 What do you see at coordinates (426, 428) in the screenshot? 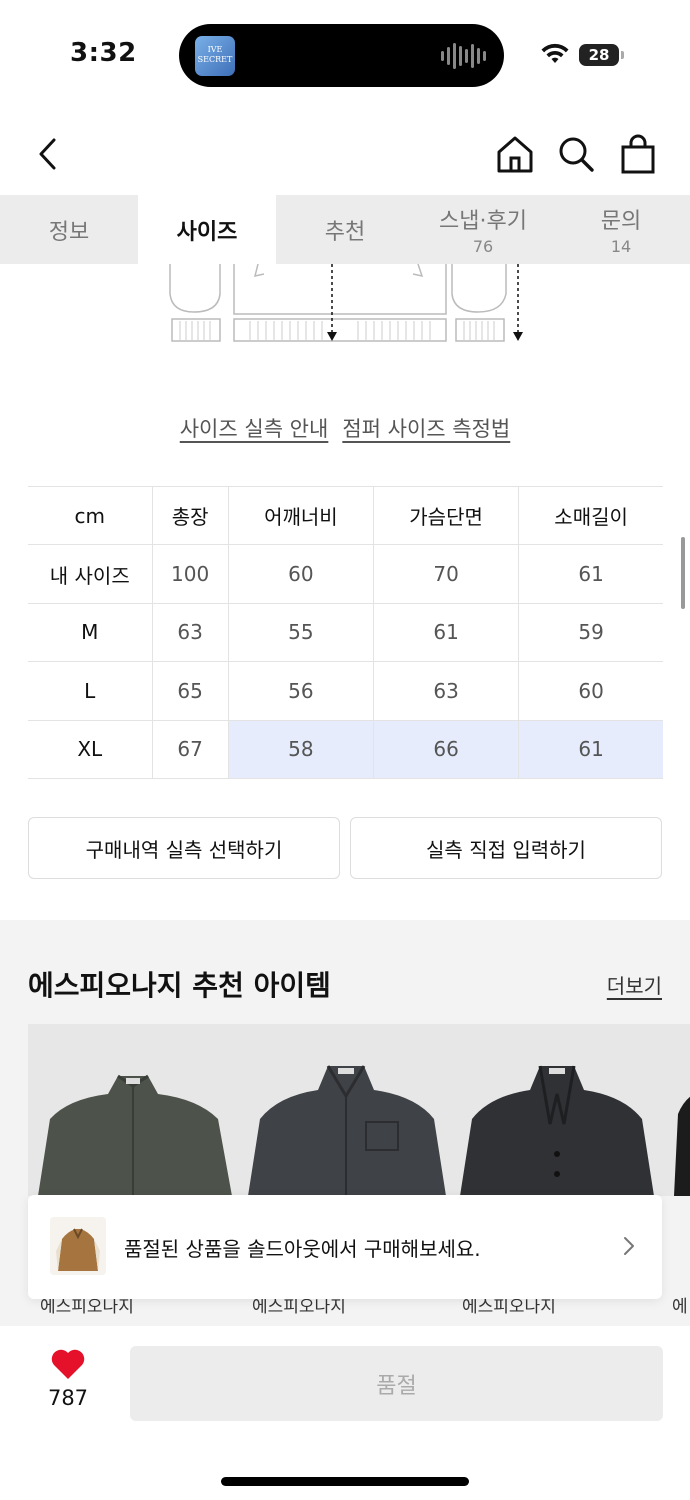
I see `measure-guide-link: 점퍼 사이즈 측정법` at bounding box center [426, 428].